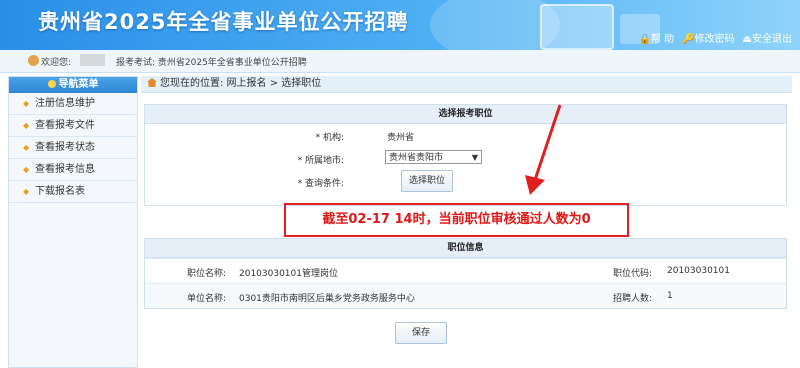 This screenshot has height=368, width=800. Describe the element at coordinates (401, 138) in the screenshot. I see `org-value: 贵州省` at that location.